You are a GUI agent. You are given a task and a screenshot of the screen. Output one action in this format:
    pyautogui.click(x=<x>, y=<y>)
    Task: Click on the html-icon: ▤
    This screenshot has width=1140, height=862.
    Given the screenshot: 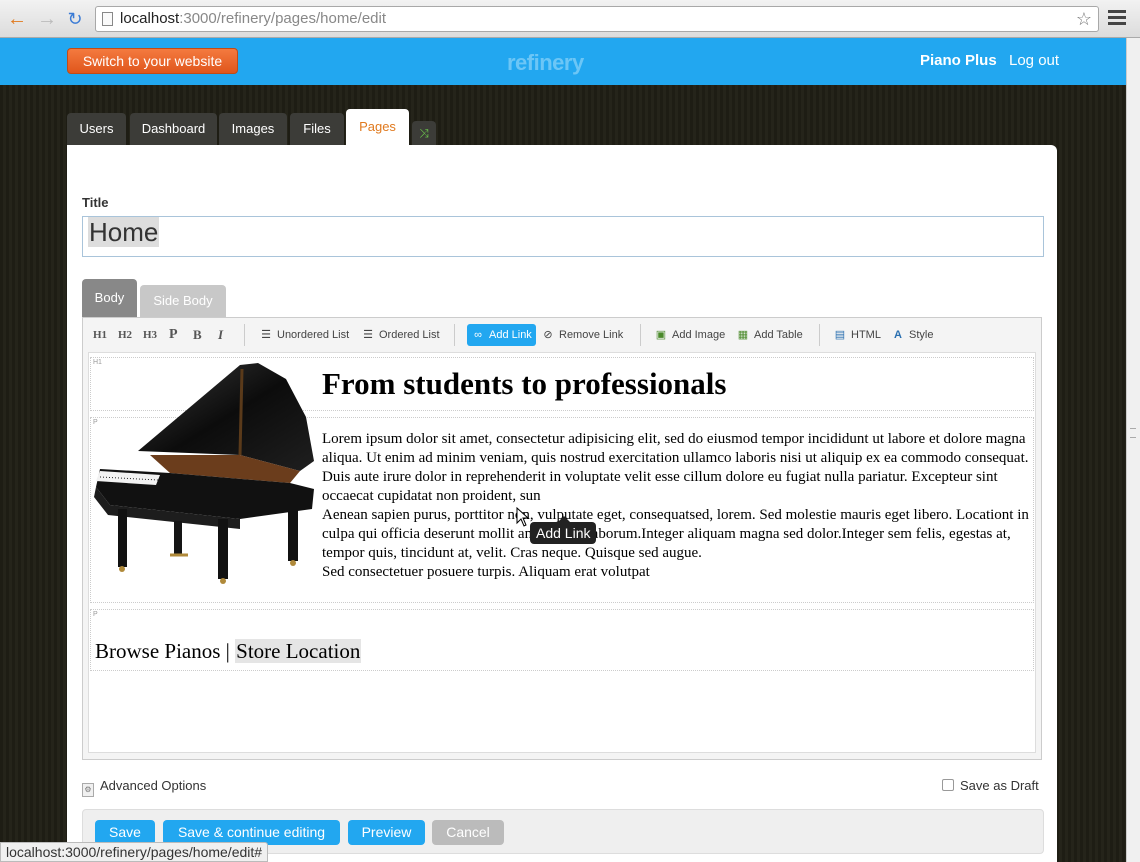 What is the action you would take?
    pyautogui.click(x=840, y=335)
    